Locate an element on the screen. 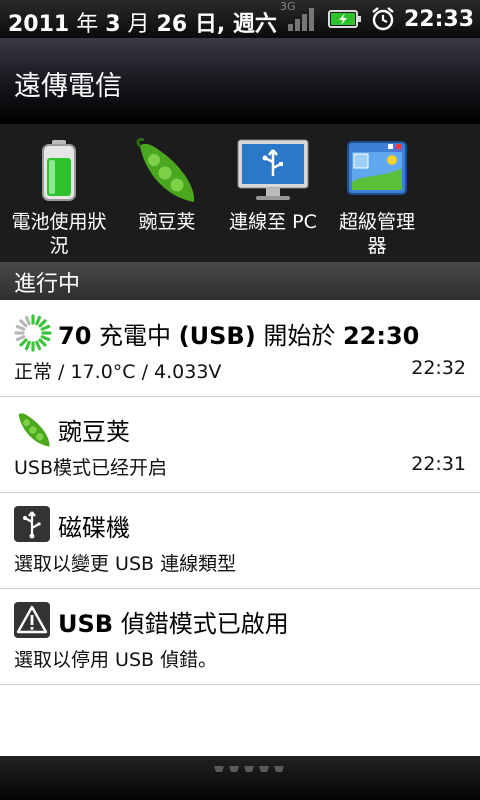 This screenshot has height=800, width=480. window-manager-icon is located at coordinates (377, 170).